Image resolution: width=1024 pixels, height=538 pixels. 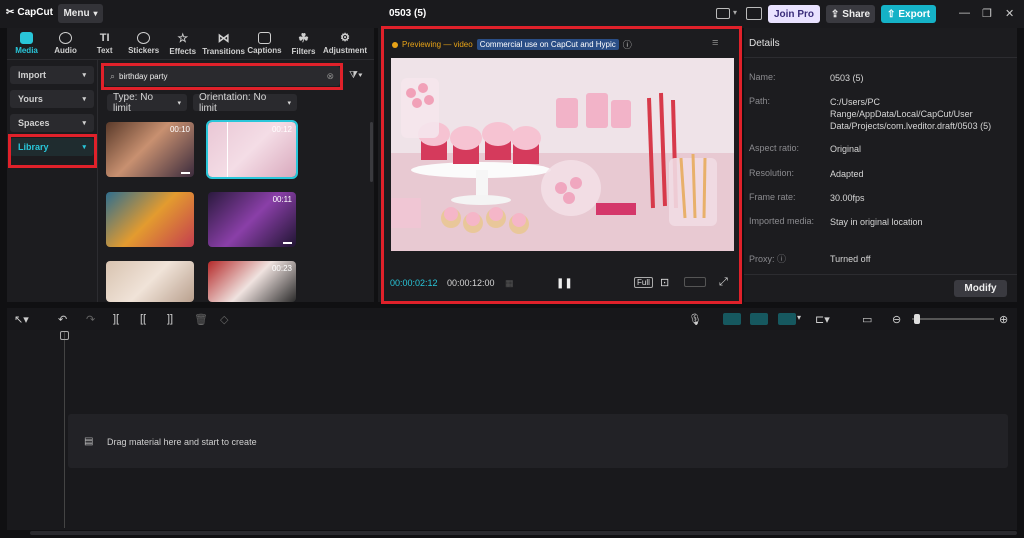 I want to click on info-icon: ⓘ, so click(x=781, y=259).